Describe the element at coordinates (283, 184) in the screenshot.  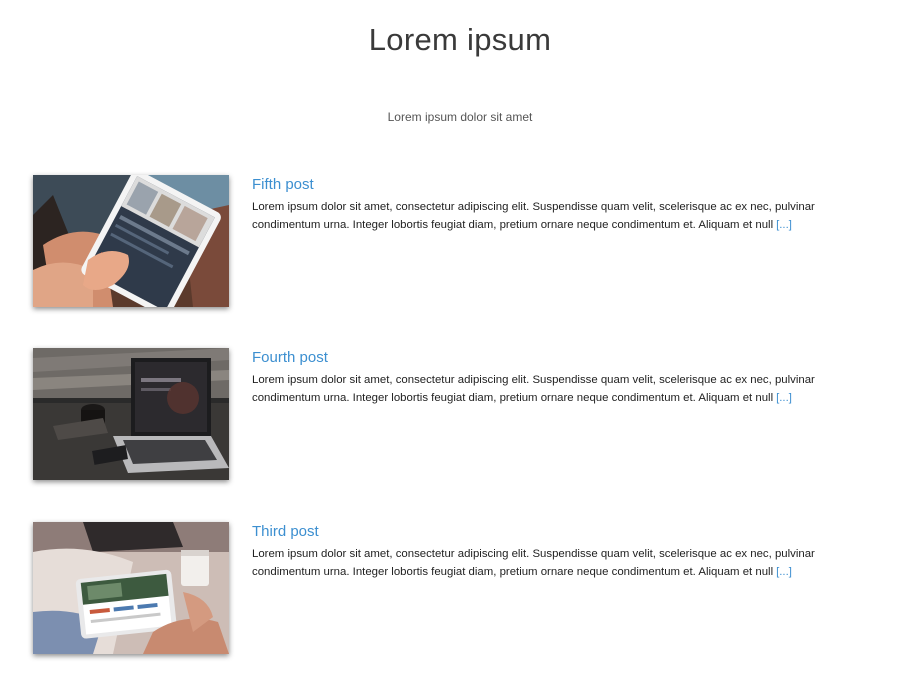
I see `post-title-link: Fifth post` at that location.